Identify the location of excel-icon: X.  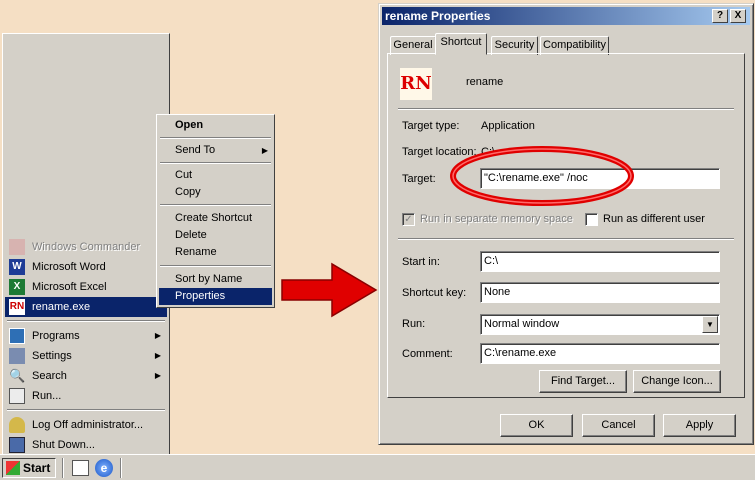
(17, 287).